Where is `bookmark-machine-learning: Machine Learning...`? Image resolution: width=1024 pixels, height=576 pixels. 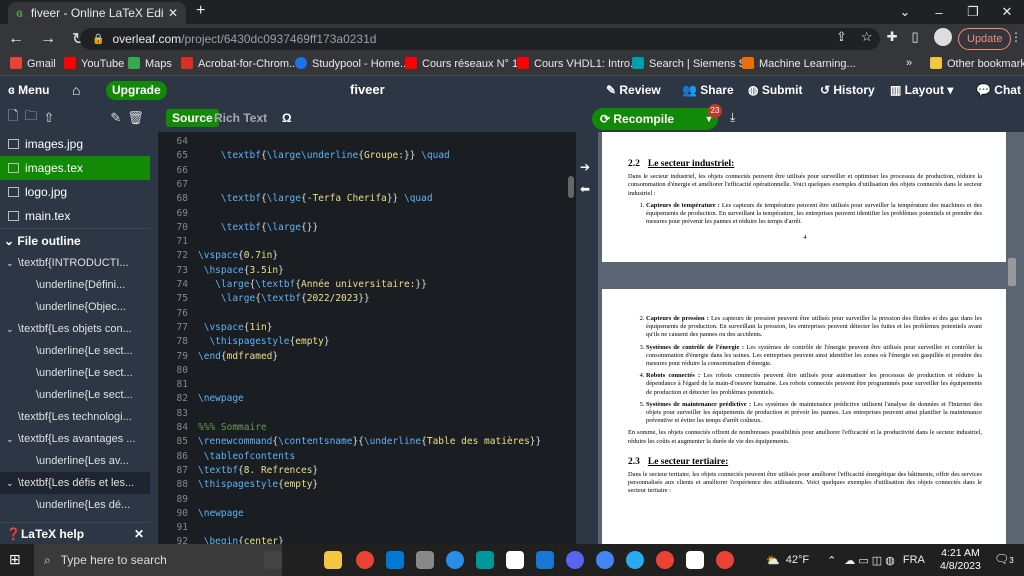 bookmark-machine-learning: Machine Learning... is located at coordinates (799, 63).